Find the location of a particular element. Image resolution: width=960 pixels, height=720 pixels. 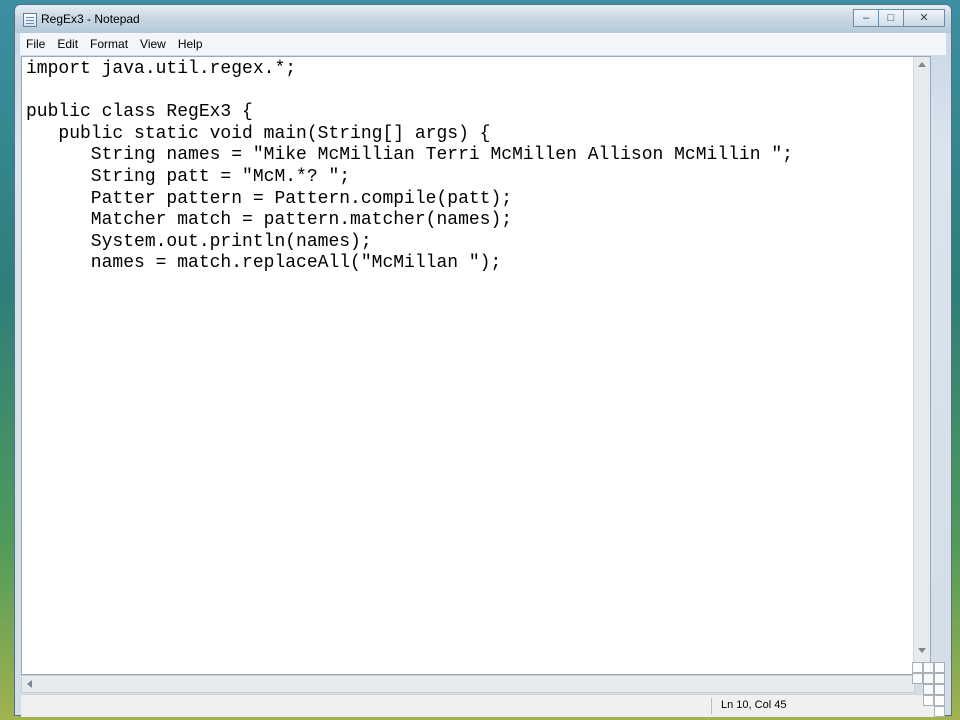

title-bar: RegEx3 - Notepad – □ ✕ is located at coordinates (483, 19).